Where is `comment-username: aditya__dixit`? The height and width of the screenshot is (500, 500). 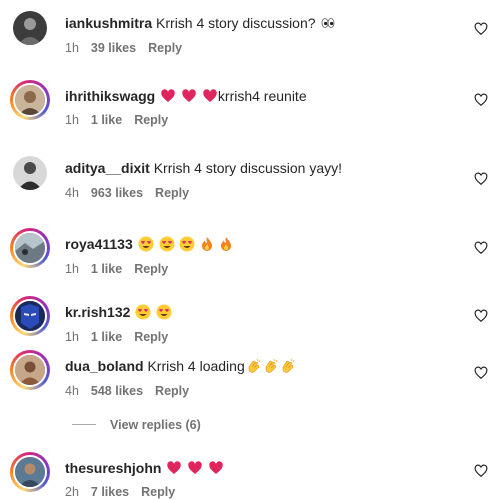 comment-username: aditya__dixit is located at coordinates (107, 168).